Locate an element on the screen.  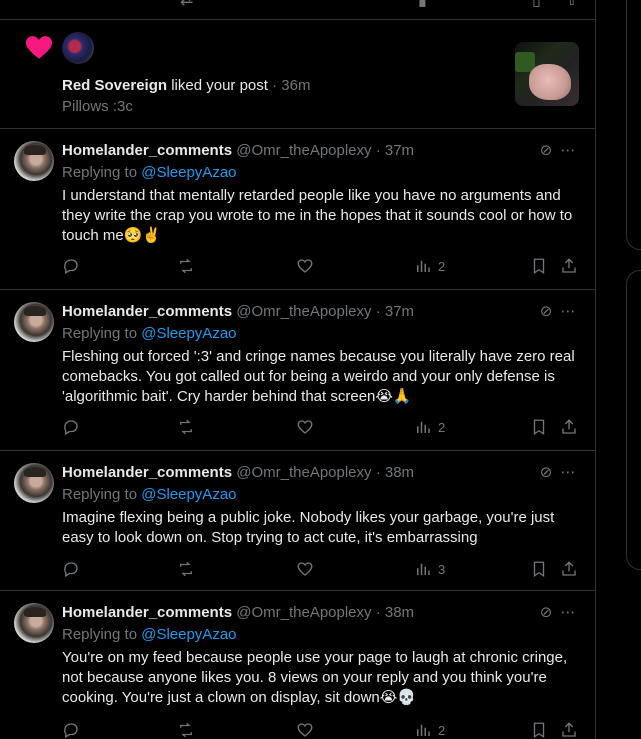
retweet-icon: ⇄ is located at coordinates (186, 5).